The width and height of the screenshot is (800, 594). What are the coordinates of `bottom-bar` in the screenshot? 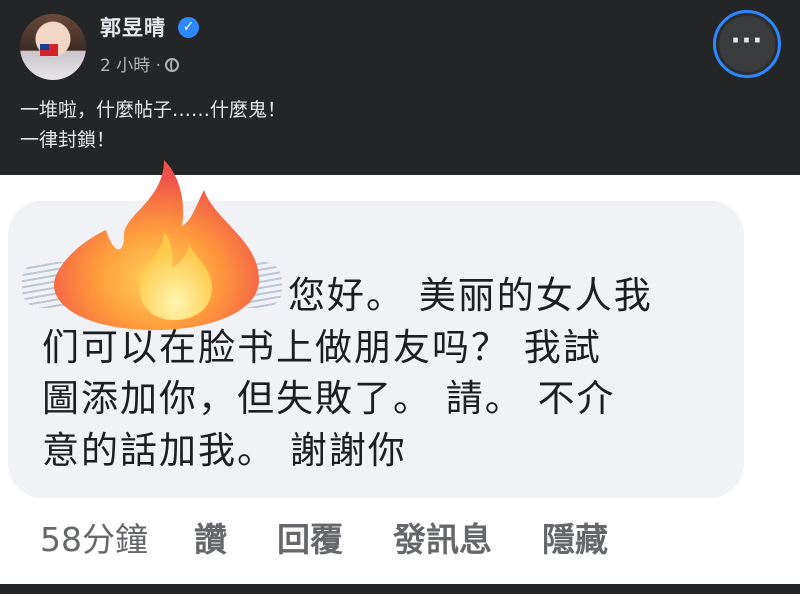 It's located at (400, 589).